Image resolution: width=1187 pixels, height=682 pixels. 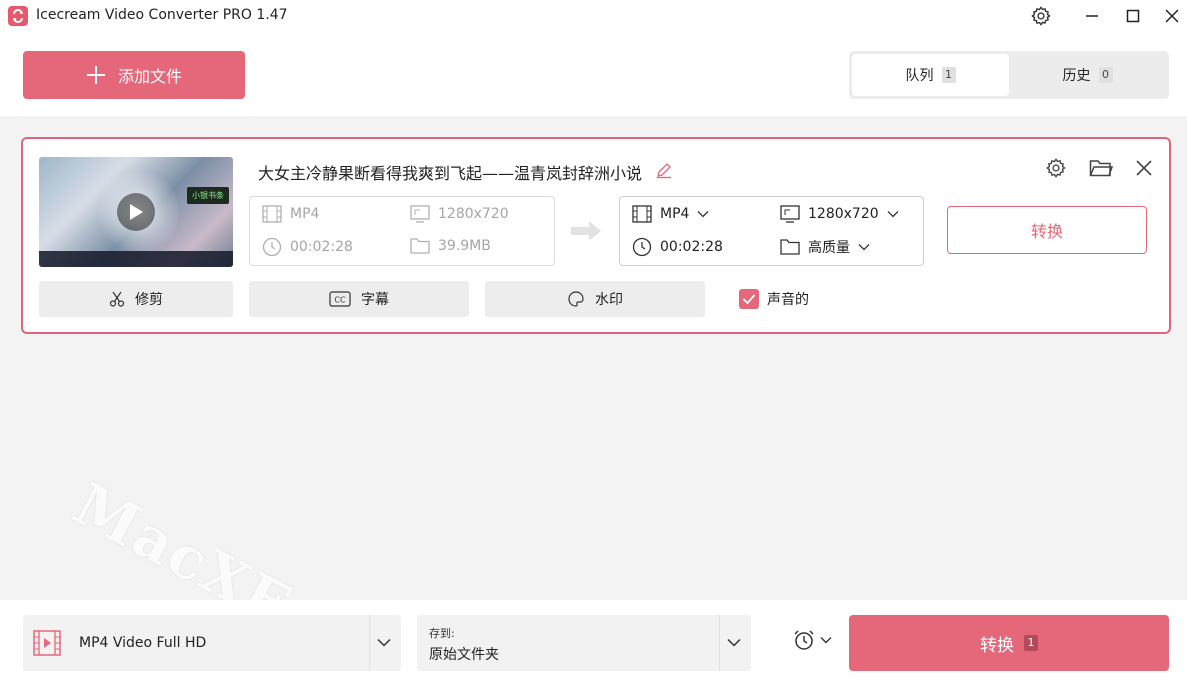 What do you see at coordinates (675, 214) in the screenshot?
I see `output-format-value: MP4` at bounding box center [675, 214].